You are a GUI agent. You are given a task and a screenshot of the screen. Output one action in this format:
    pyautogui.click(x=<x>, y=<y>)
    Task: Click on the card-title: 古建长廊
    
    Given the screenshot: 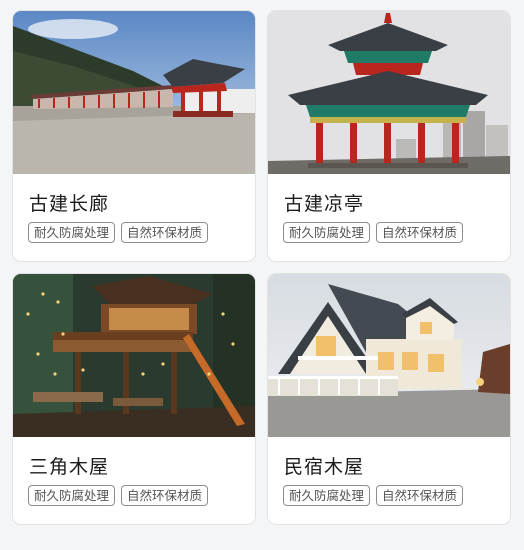 What is the action you would take?
    pyautogui.click(x=69, y=204)
    